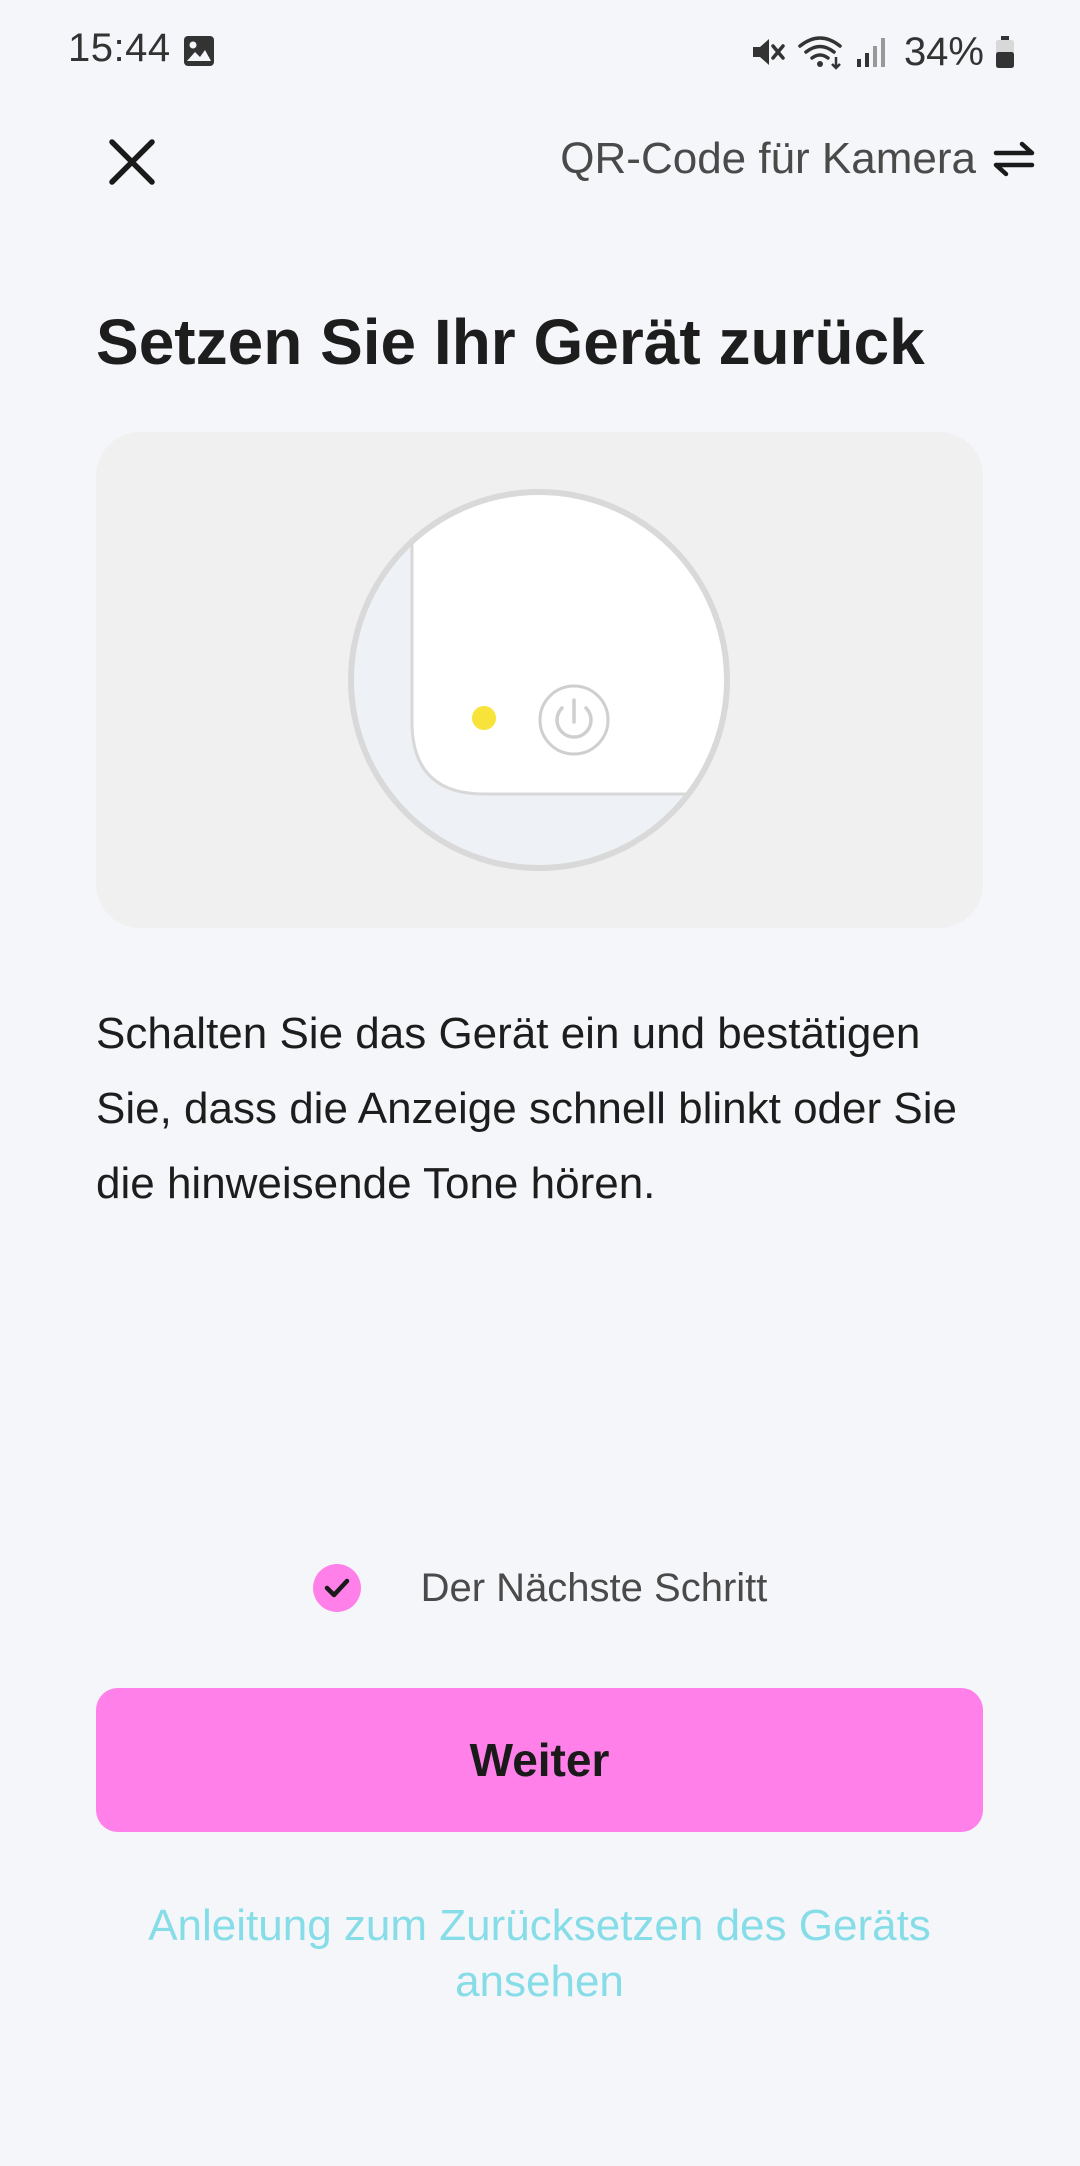  I want to click on continue-button-label: Weiter, so click(539, 1760).